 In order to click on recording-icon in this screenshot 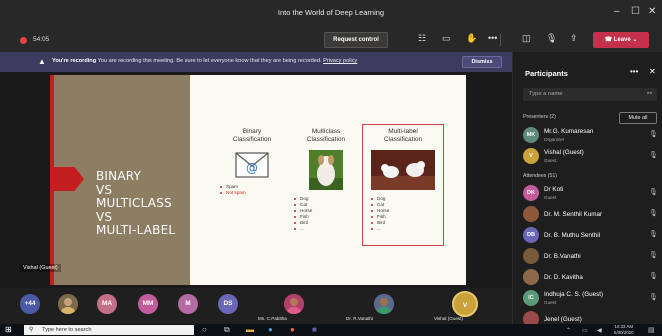, I will do `click(23, 40)`.